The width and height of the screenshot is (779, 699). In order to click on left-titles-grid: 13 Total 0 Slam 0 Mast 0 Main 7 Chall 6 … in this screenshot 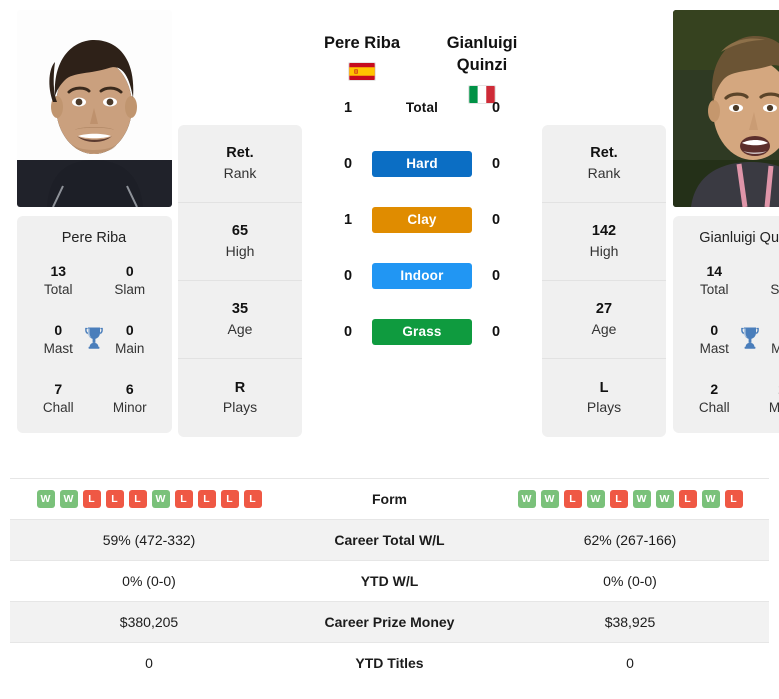, I will do `click(94, 339)`.